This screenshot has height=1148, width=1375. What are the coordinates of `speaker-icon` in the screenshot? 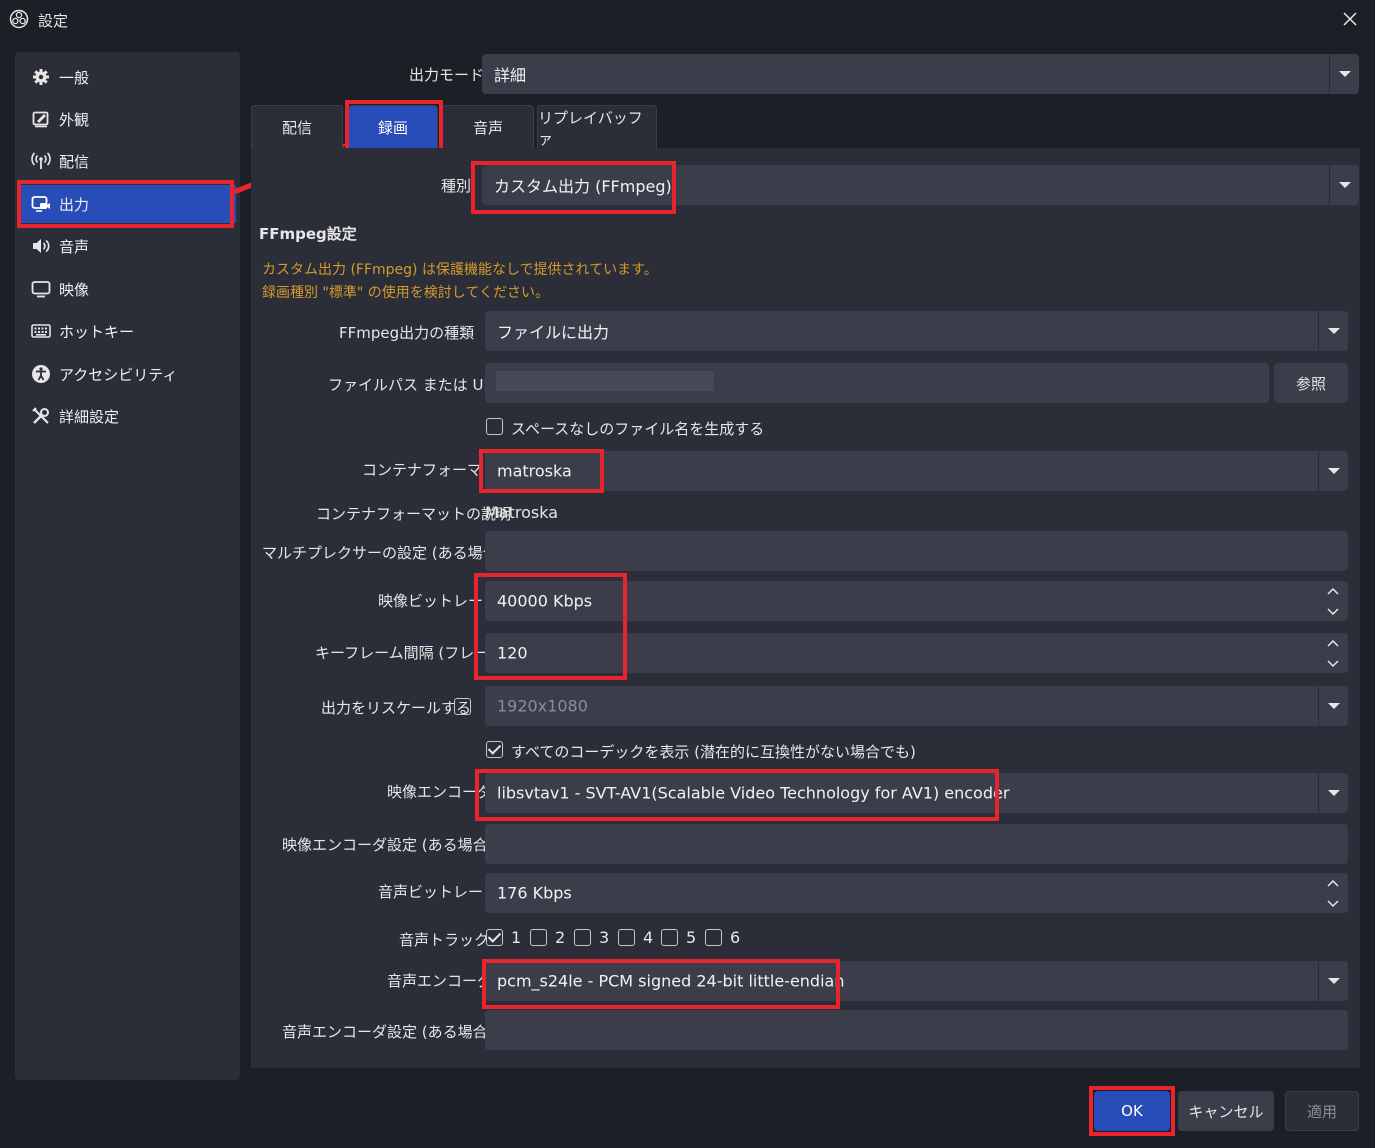 It's located at (41, 246).